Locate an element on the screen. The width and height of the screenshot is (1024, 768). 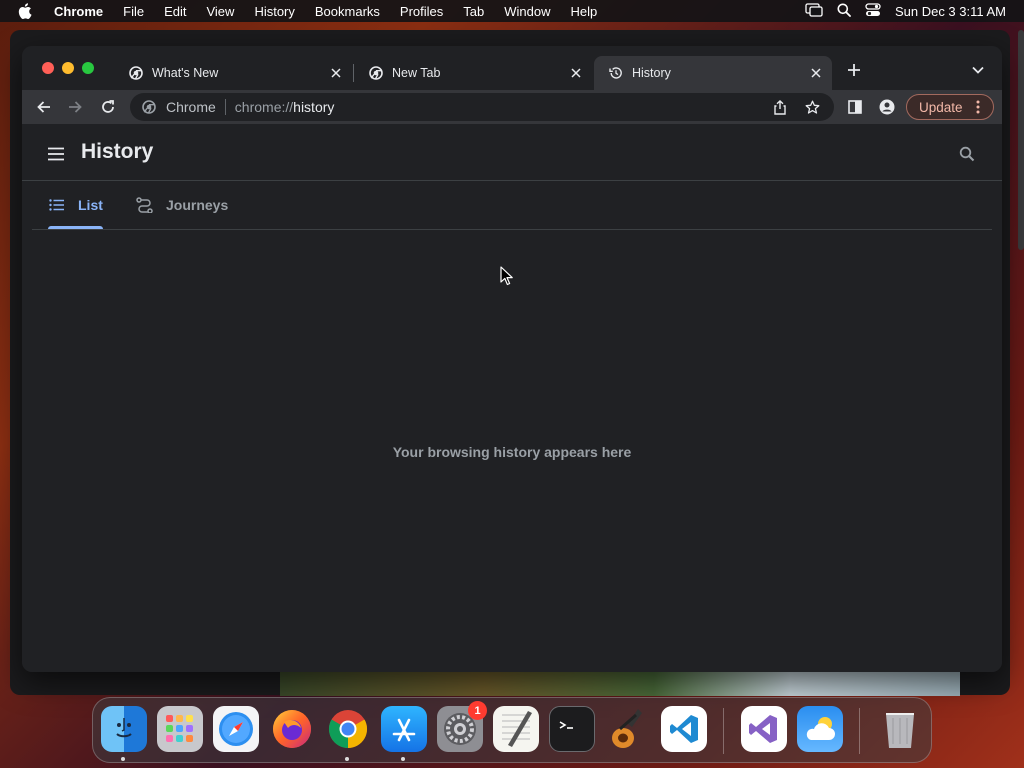
menu-profiles: Profiles is located at coordinates (421, 11).